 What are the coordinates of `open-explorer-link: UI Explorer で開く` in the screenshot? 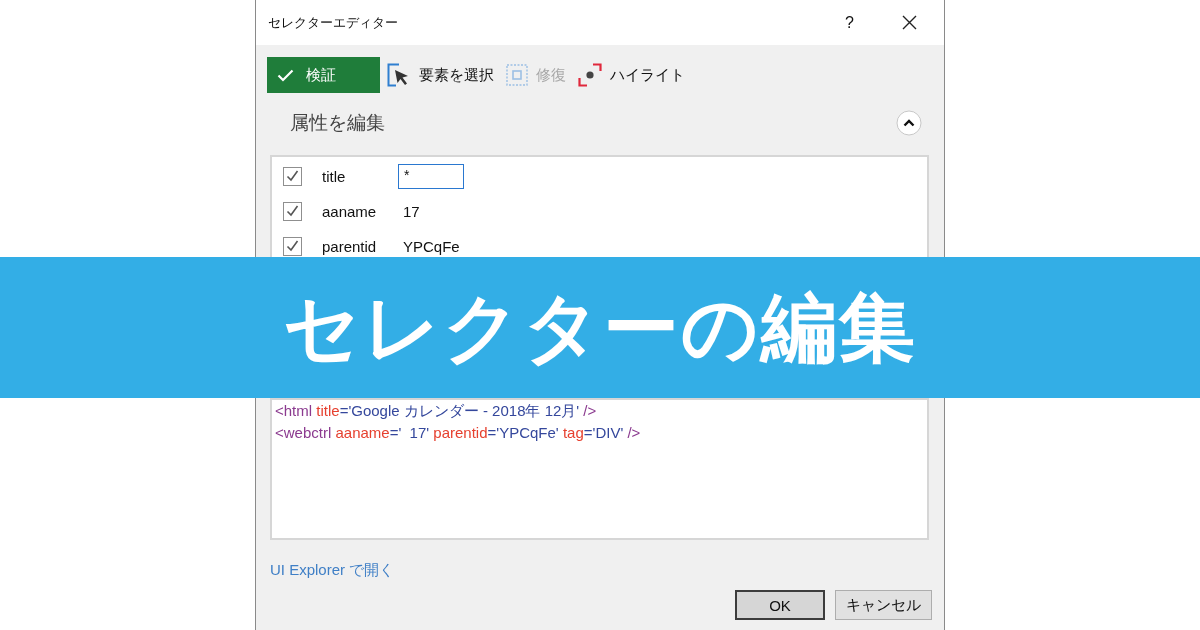 It's located at (332, 570).